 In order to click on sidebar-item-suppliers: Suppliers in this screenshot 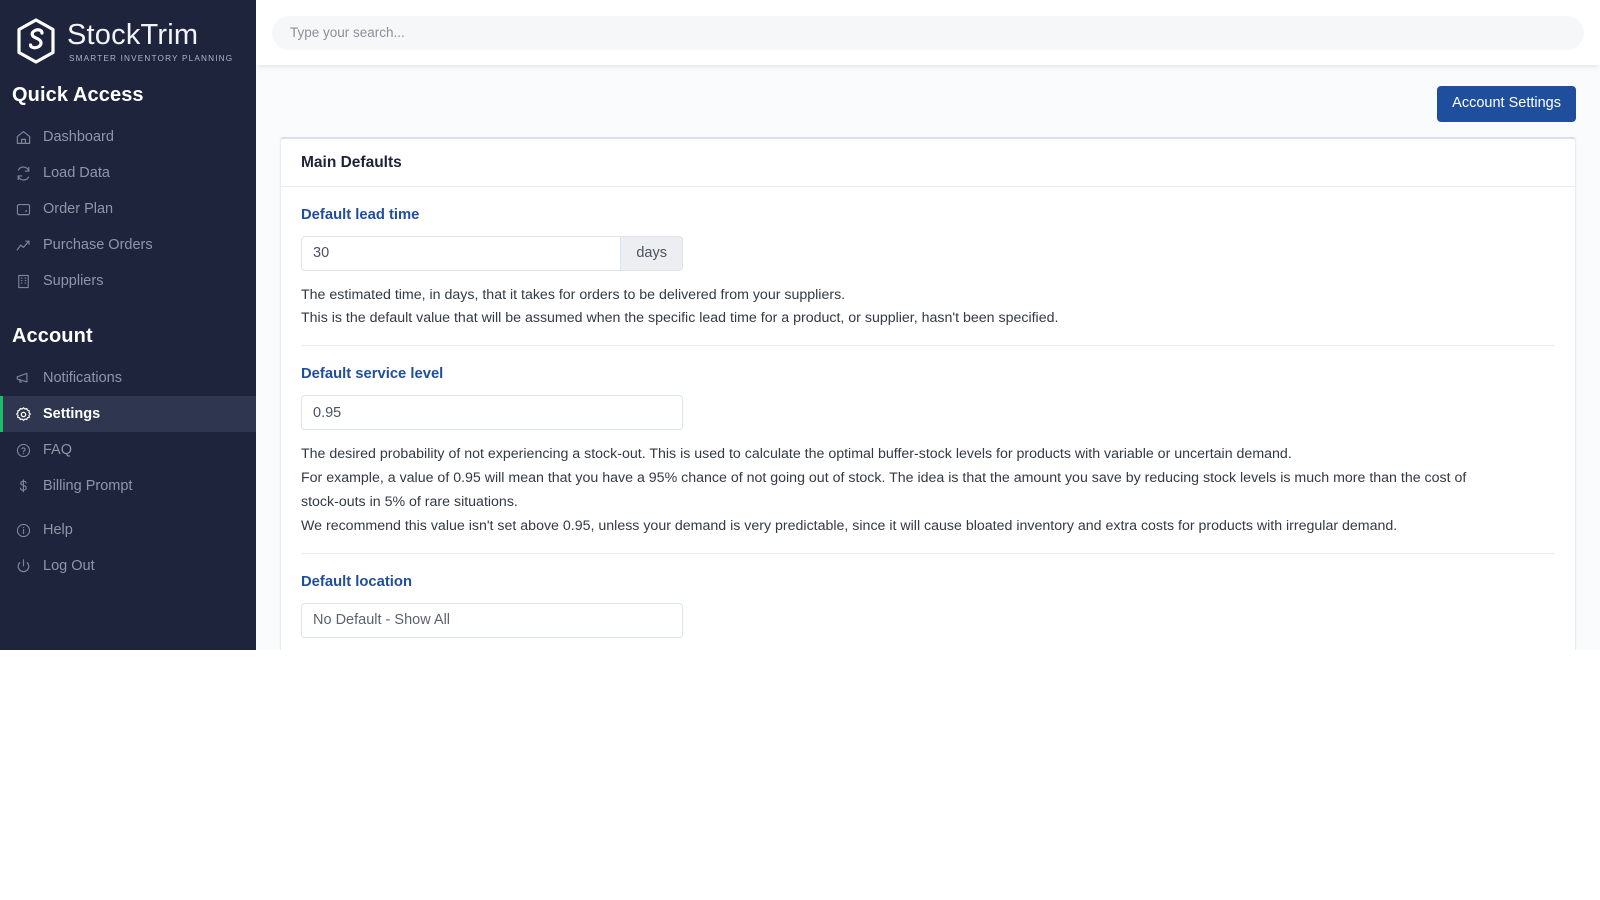, I will do `click(128, 281)`.